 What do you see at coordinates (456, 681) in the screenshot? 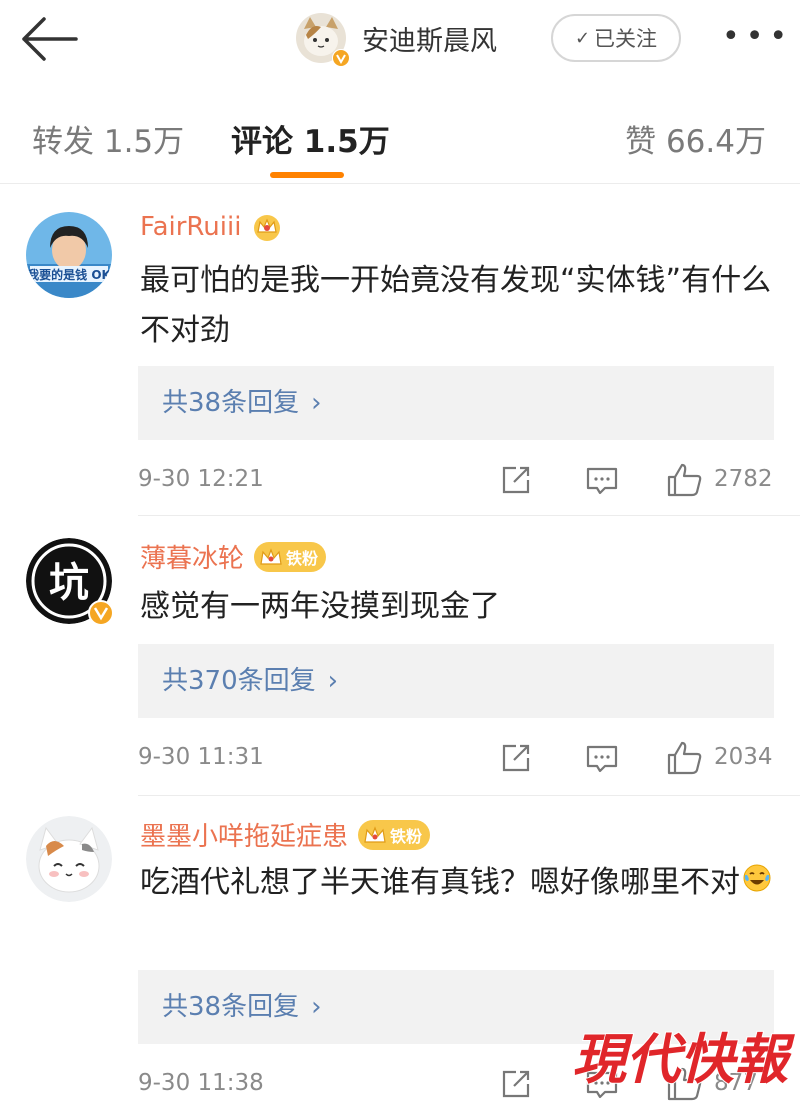
I see `replies-link: 共370条回复 ›` at bounding box center [456, 681].